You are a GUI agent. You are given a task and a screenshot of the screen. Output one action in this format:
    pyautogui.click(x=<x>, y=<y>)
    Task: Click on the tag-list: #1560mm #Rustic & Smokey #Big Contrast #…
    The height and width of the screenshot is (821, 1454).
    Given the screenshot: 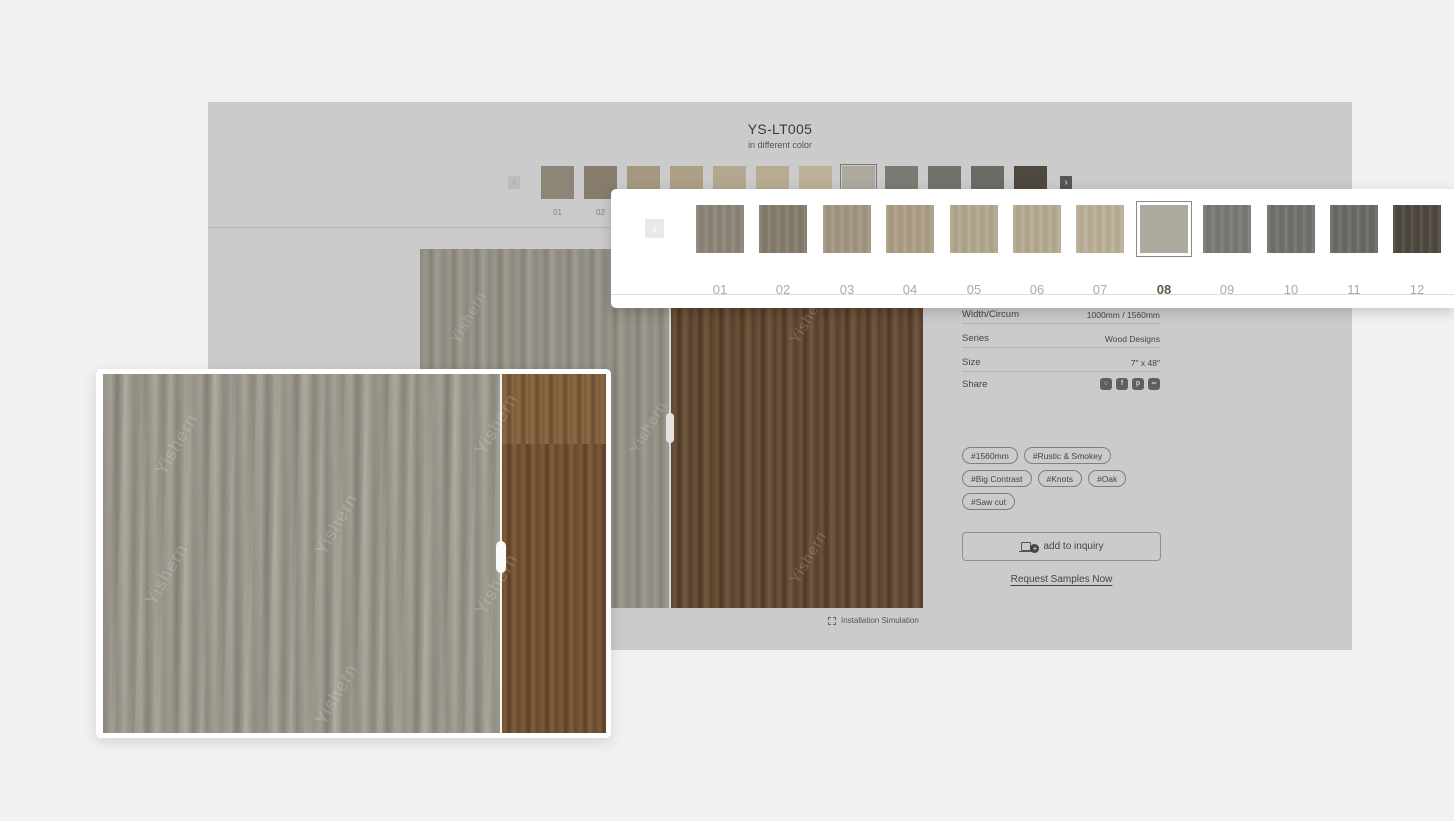 What is the action you would take?
    pyautogui.click(x=1067, y=478)
    